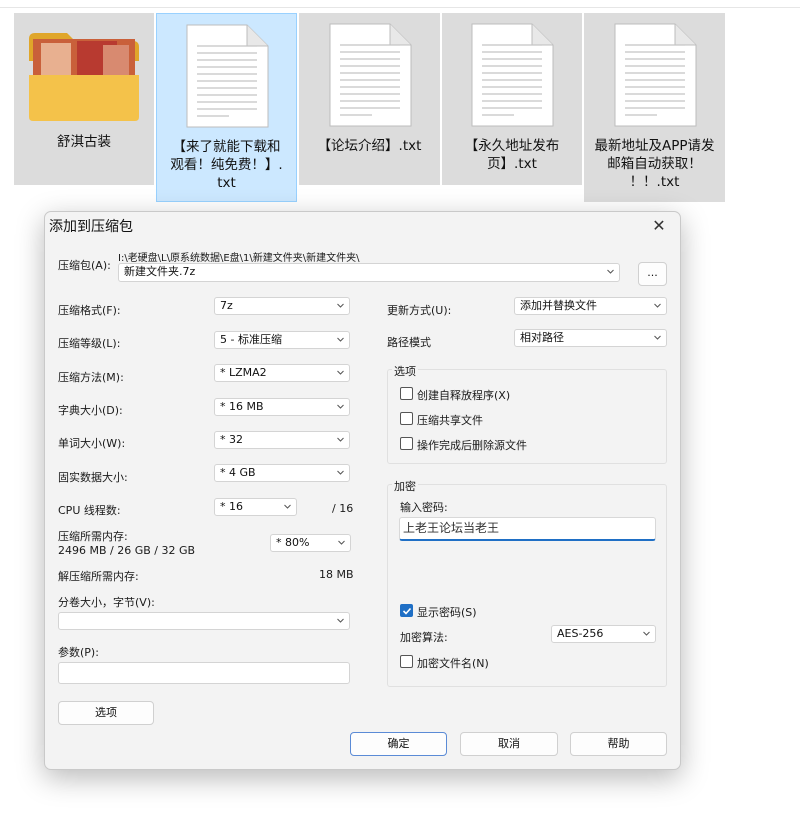 The width and height of the screenshot is (800, 827). I want to click on delete-source-label: 操作完成后删除源文件, so click(472, 445).